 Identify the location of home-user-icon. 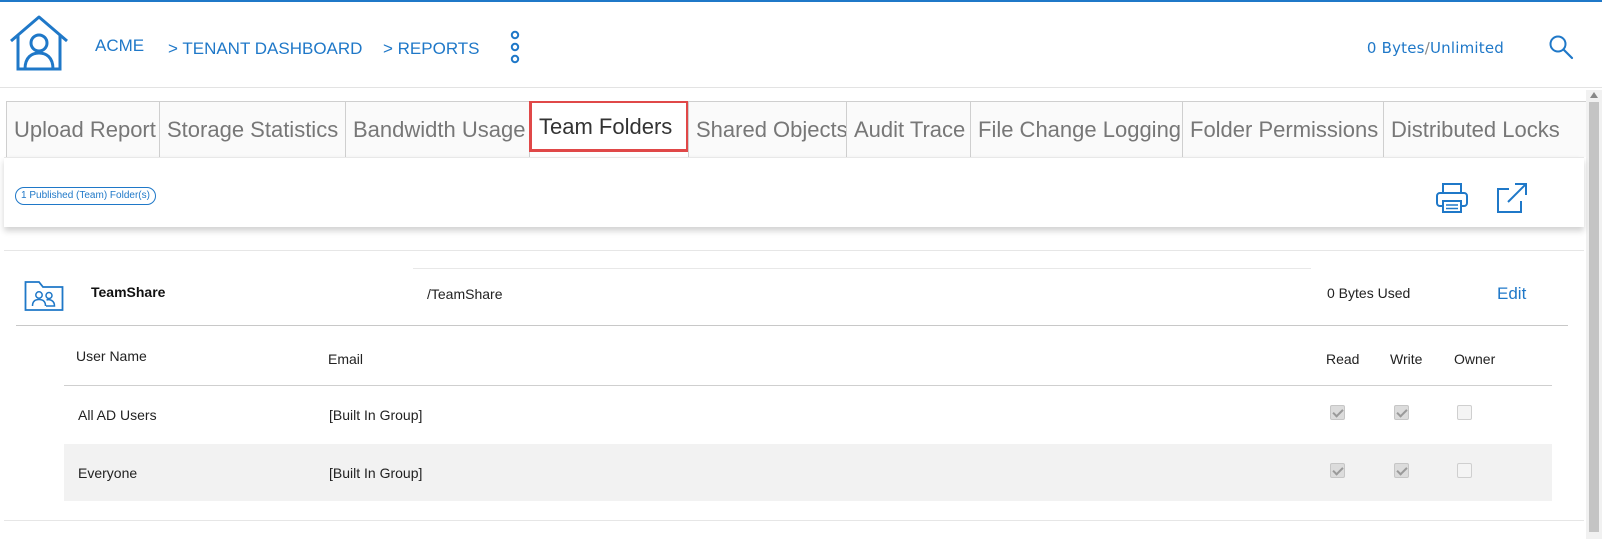
(39, 43).